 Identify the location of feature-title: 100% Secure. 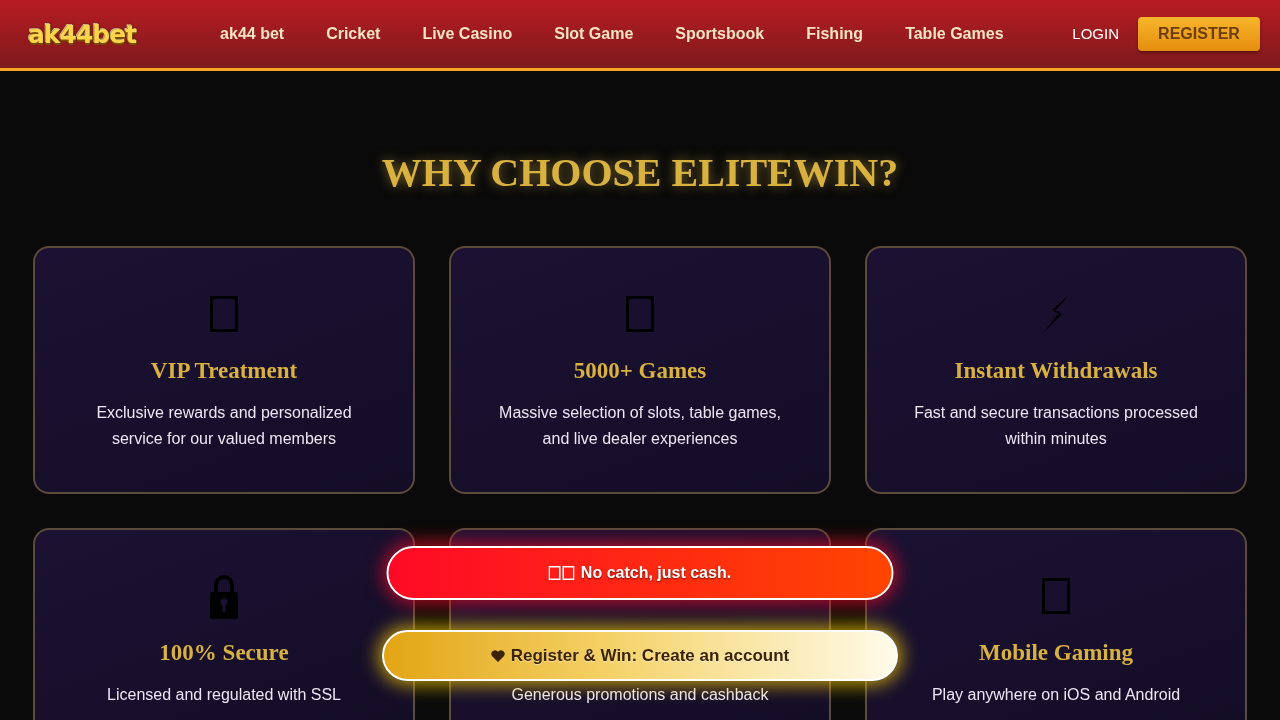
(224, 653).